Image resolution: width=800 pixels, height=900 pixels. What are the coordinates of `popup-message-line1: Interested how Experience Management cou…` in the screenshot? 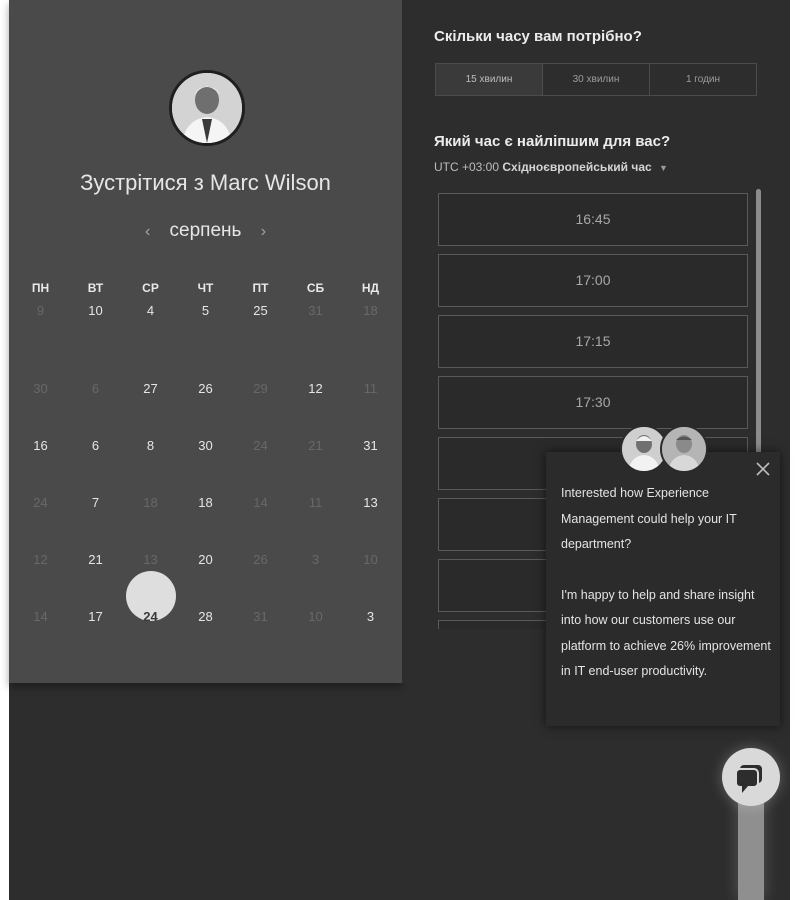 It's located at (649, 518).